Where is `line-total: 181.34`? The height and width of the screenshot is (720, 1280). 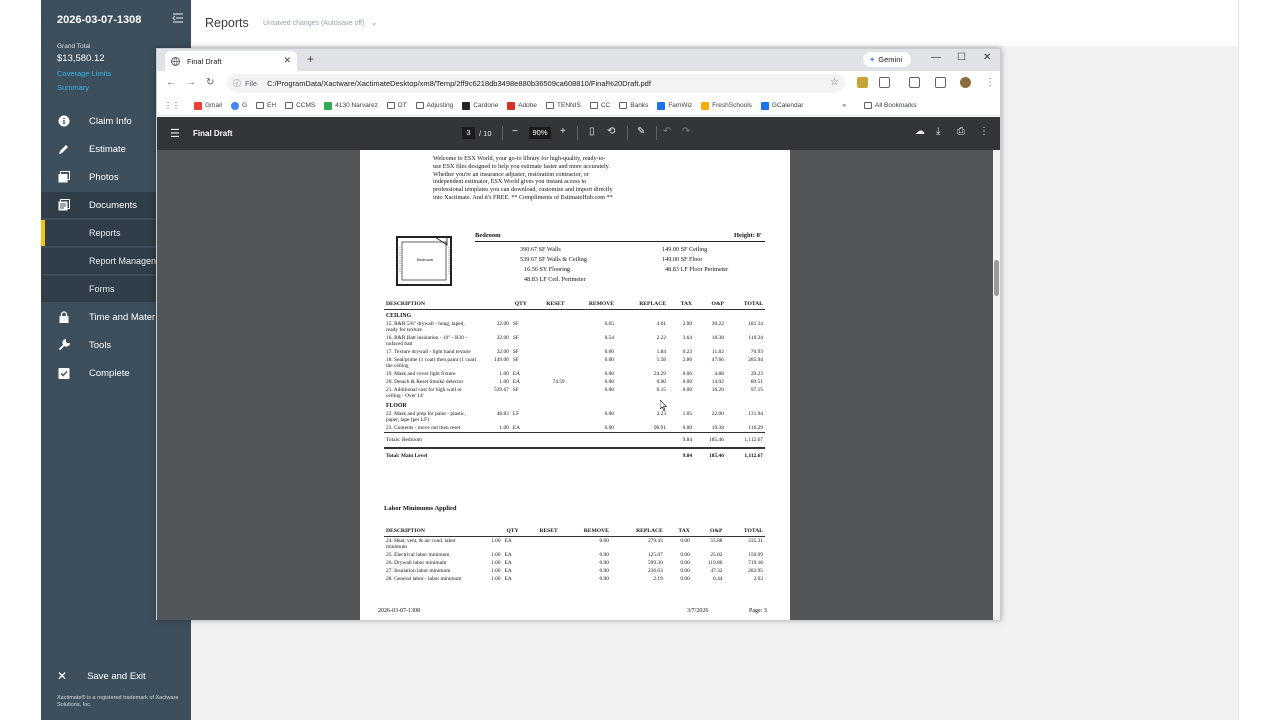 line-total: 181.34 is located at coordinates (755, 323).